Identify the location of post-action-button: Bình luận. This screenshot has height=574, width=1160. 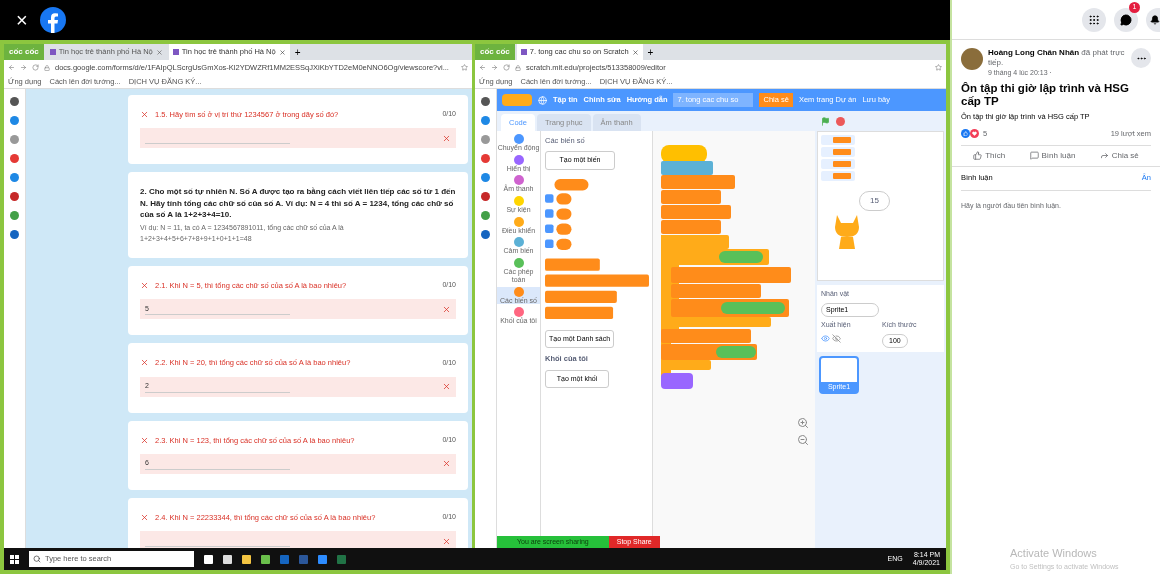
(1052, 155).